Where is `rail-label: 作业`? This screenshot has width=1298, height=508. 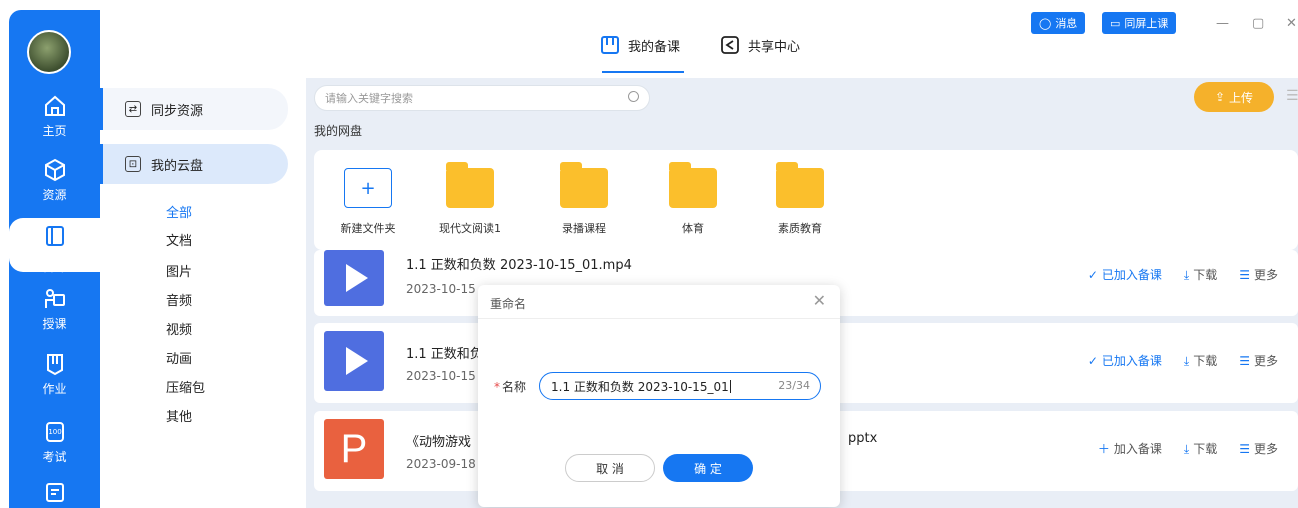 rail-label: 作业 is located at coordinates (54, 389).